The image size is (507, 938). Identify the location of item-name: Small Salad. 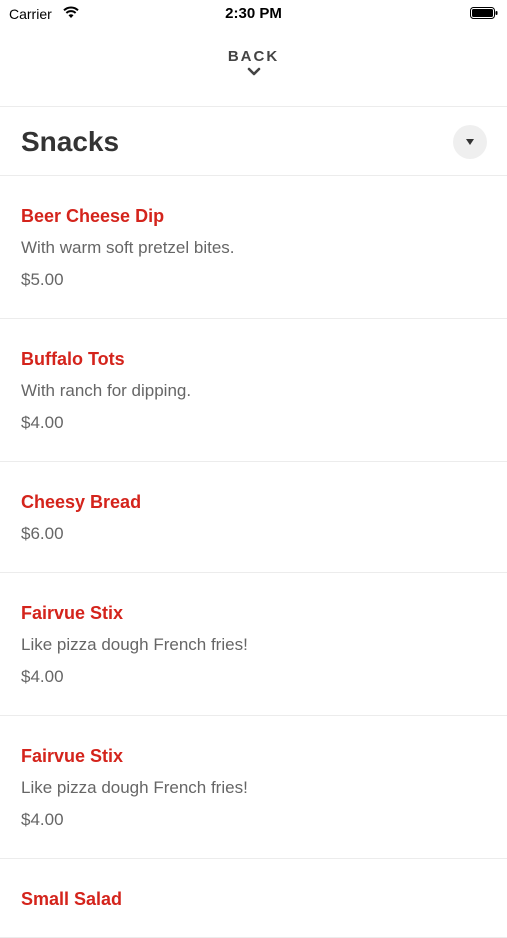
(72, 899).